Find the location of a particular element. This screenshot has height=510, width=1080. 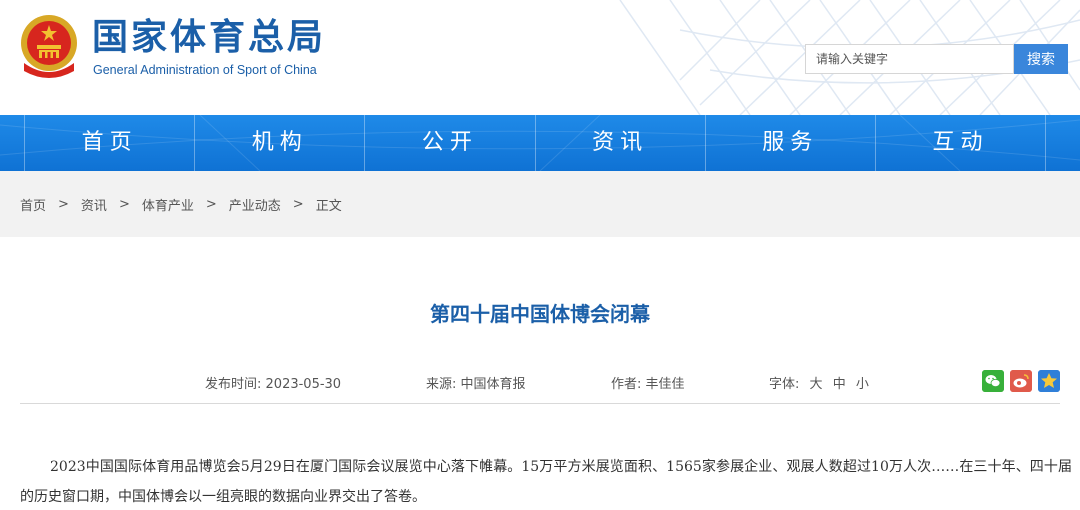

author-label: 作者: is located at coordinates (626, 384).